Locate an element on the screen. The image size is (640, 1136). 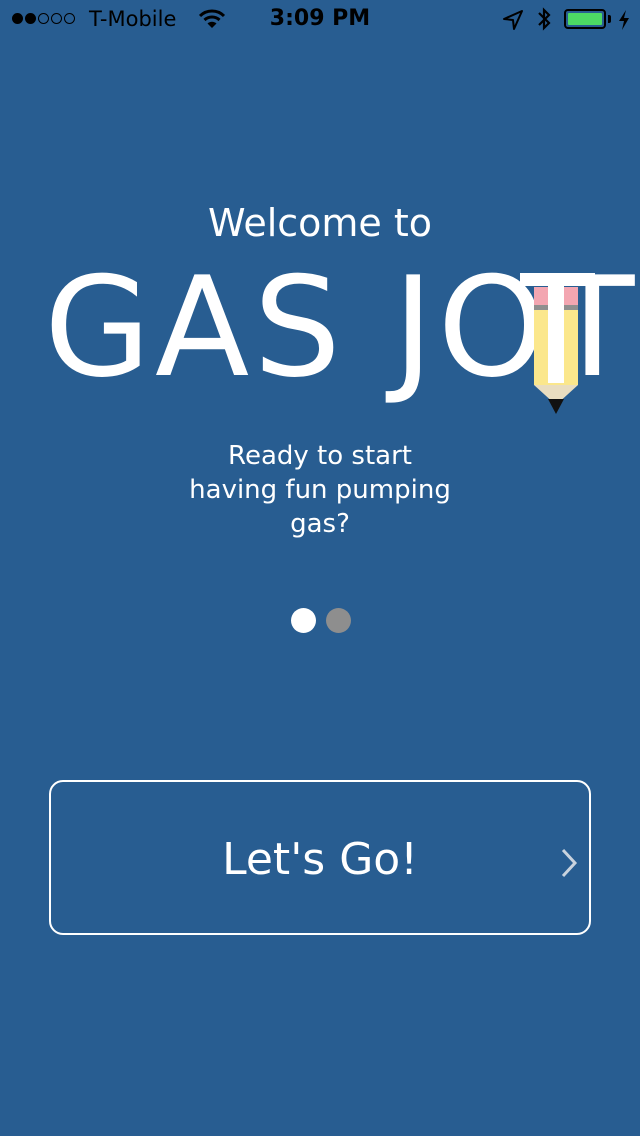
pencil-logo-icon is located at coordinates (557, 343).